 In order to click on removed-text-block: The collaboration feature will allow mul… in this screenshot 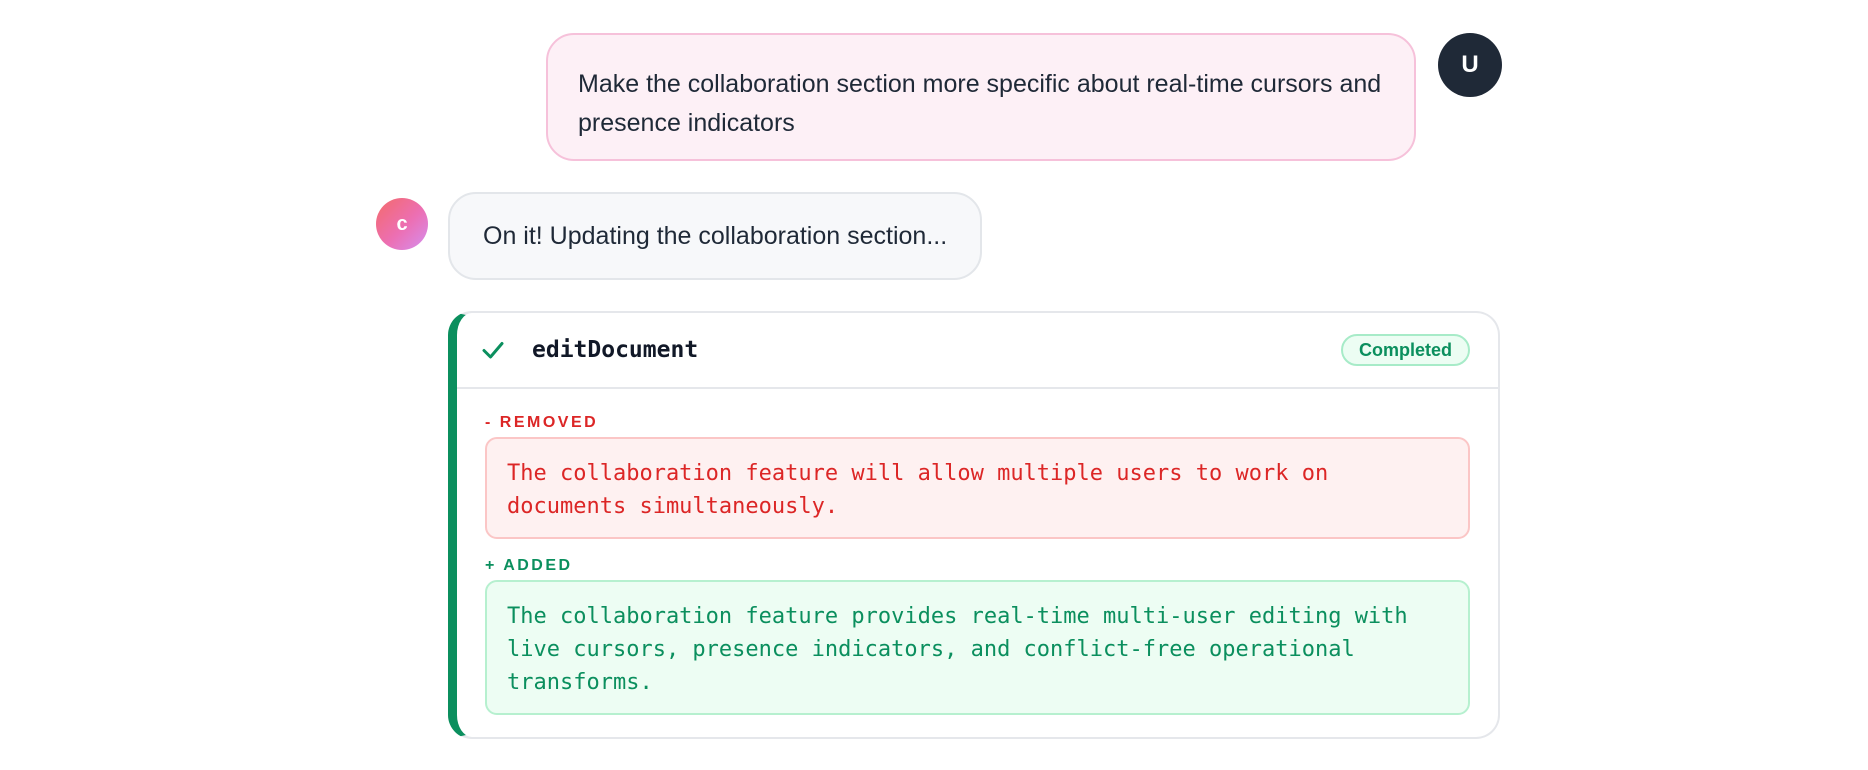, I will do `click(977, 488)`.